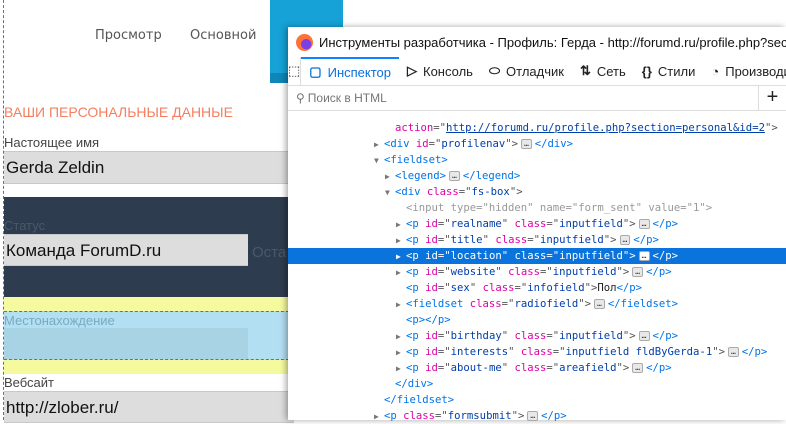 The width and height of the screenshot is (786, 424). I want to click on tree-row: ▶ <p id="title" class="inputfield">… </p>, so click(537, 240).